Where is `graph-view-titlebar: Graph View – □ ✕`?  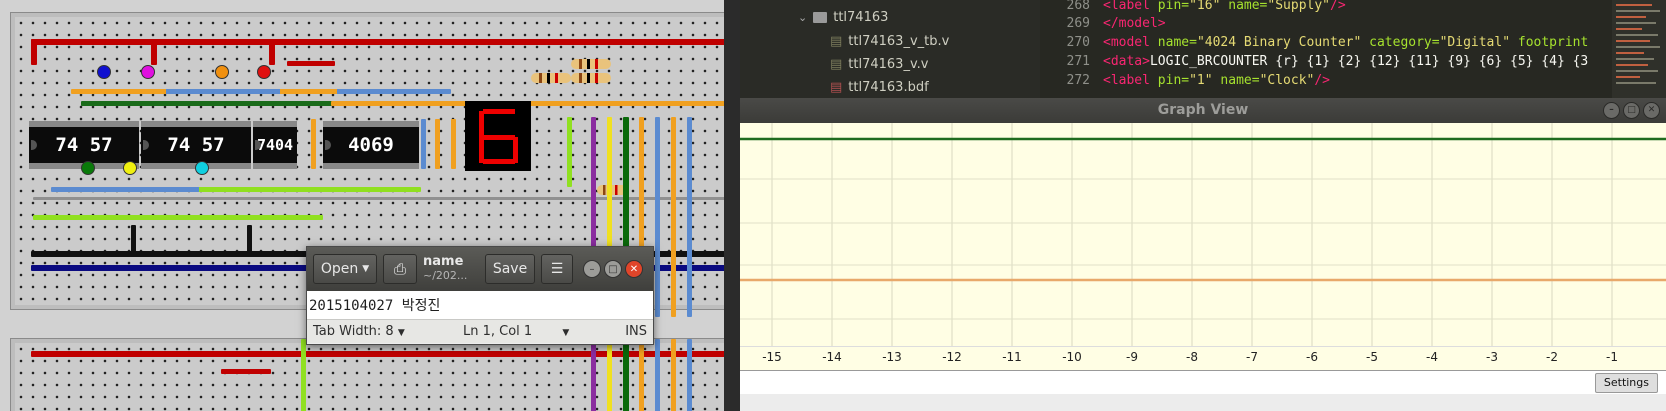 graph-view-titlebar: Graph View – □ ✕ is located at coordinates (1203, 110).